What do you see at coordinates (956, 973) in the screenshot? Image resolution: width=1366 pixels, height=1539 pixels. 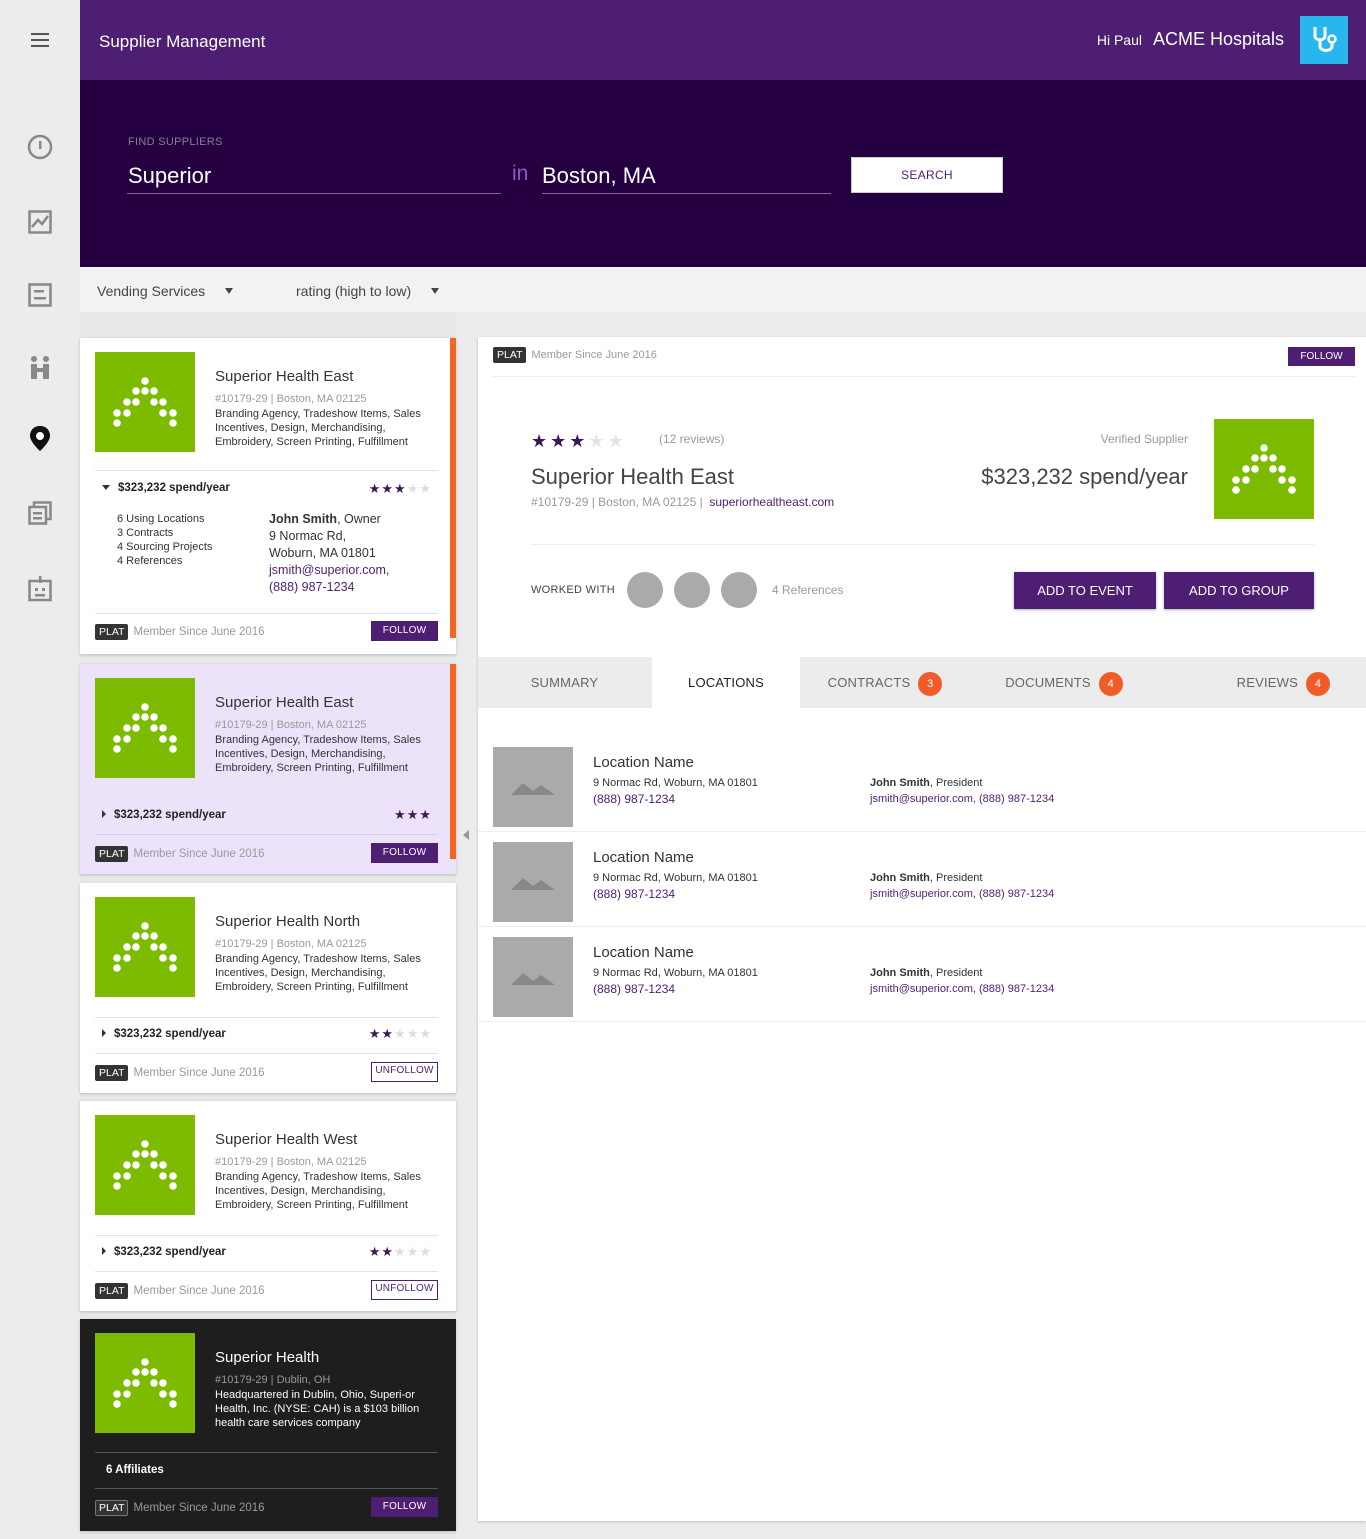 I see `contact-role: , President` at bounding box center [956, 973].